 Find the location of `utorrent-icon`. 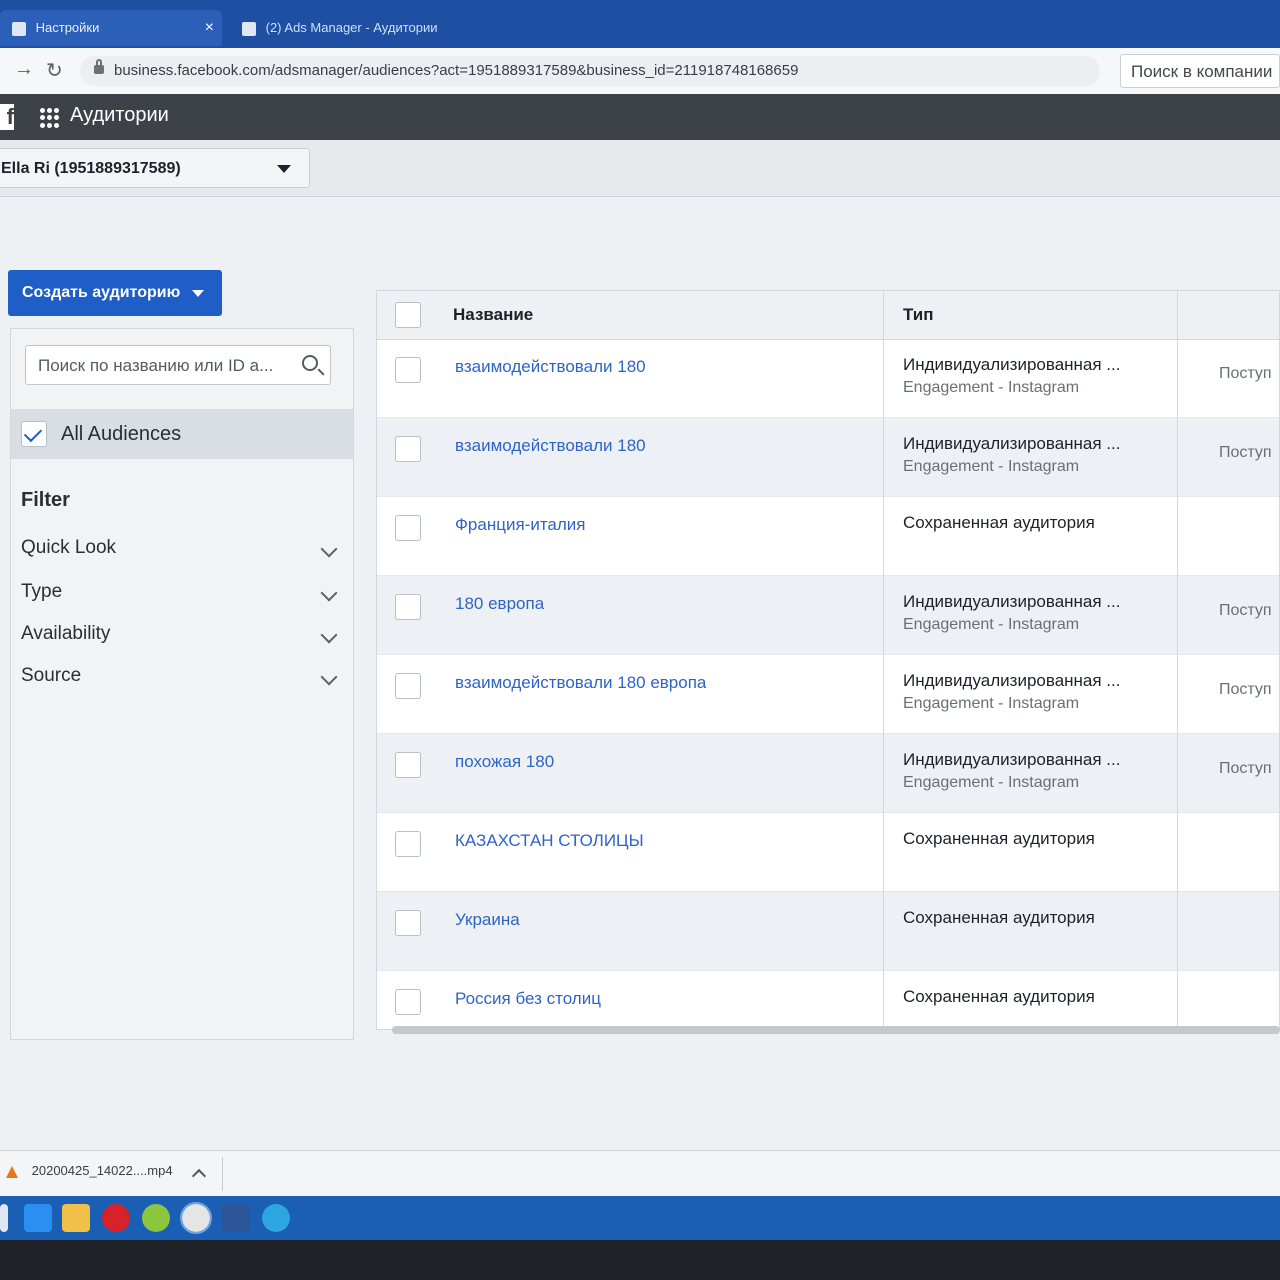

utorrent-icon is located at coordinates (156, 1218).